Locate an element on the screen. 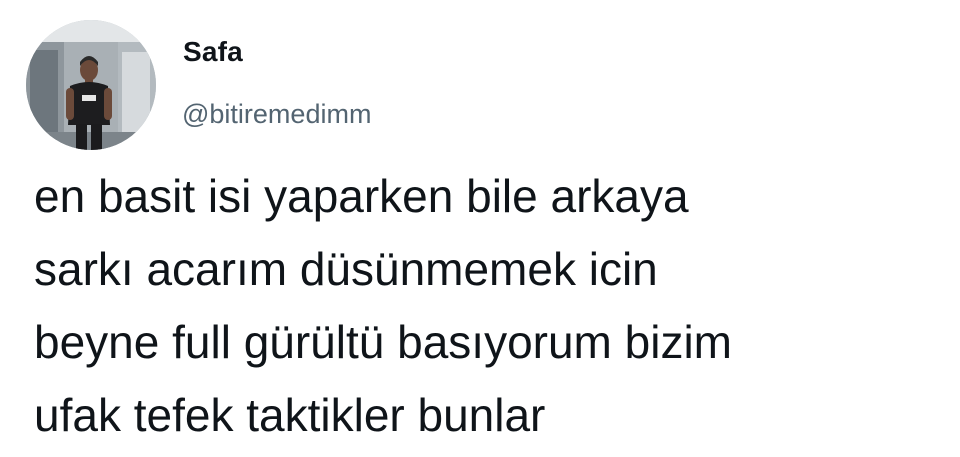  avatar is located at coordinates (91, 85).